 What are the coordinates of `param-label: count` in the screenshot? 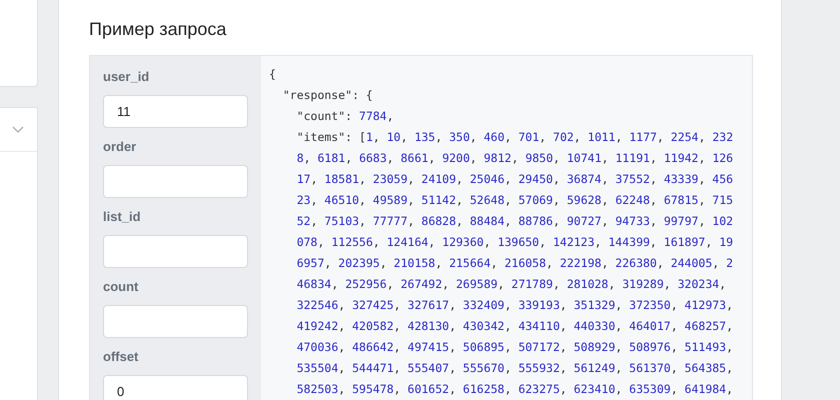 It's located at (121, 287).